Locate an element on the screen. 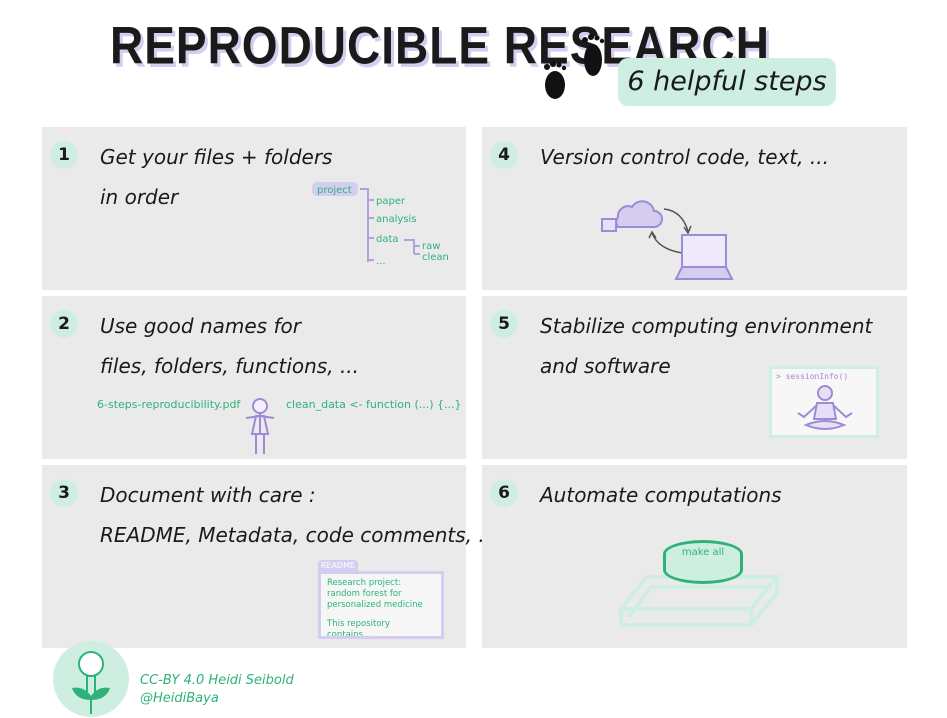 The image size is (947, 718). tree-item-clean: clean is located at coordinates (435, 257).